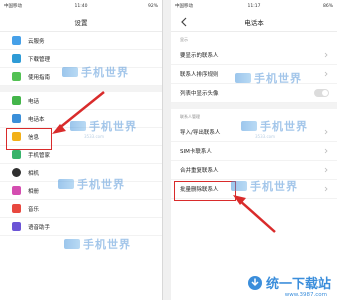  What do you see at coordinates (16, 208) in the screenshot?
I see `music-icon` at bounding box center [16, 208].